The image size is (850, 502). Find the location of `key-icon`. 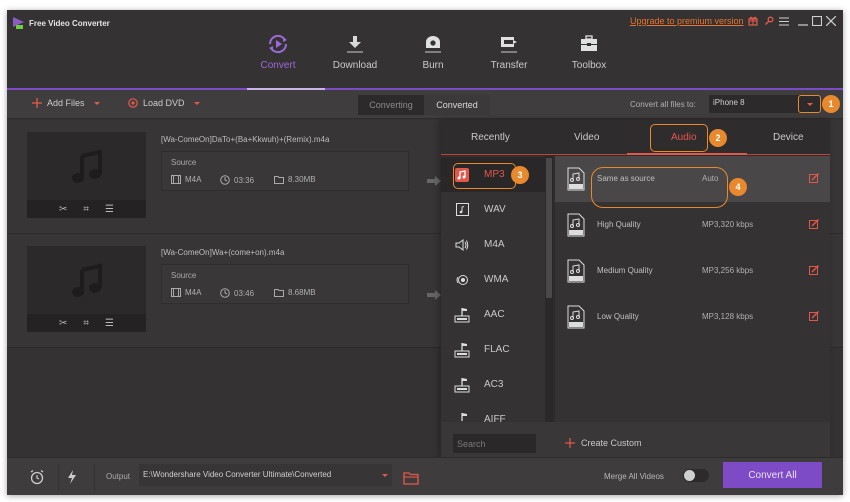

key-icon is located at coordinates (769, 21).